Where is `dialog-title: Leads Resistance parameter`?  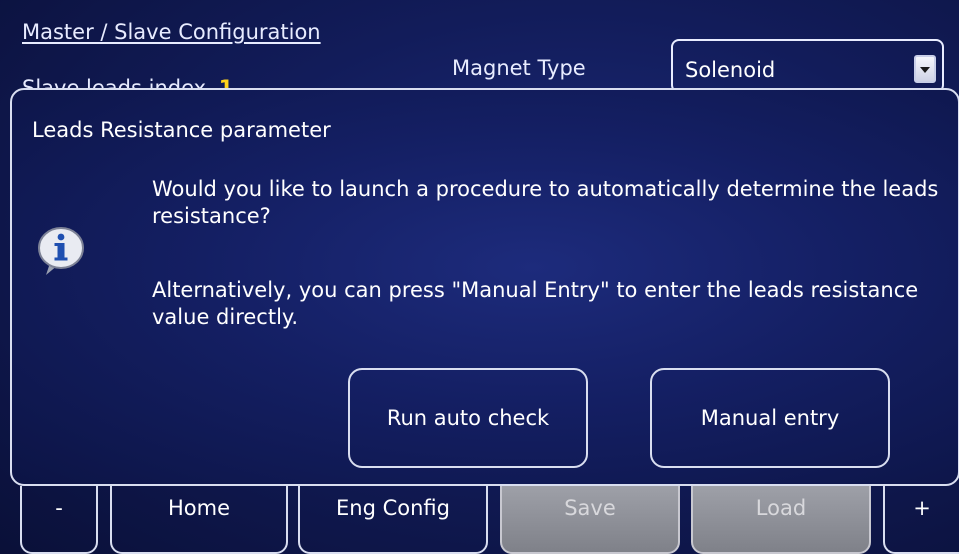
dialog-title: Leads Resistance parameter is located at coordinates (181, 130).